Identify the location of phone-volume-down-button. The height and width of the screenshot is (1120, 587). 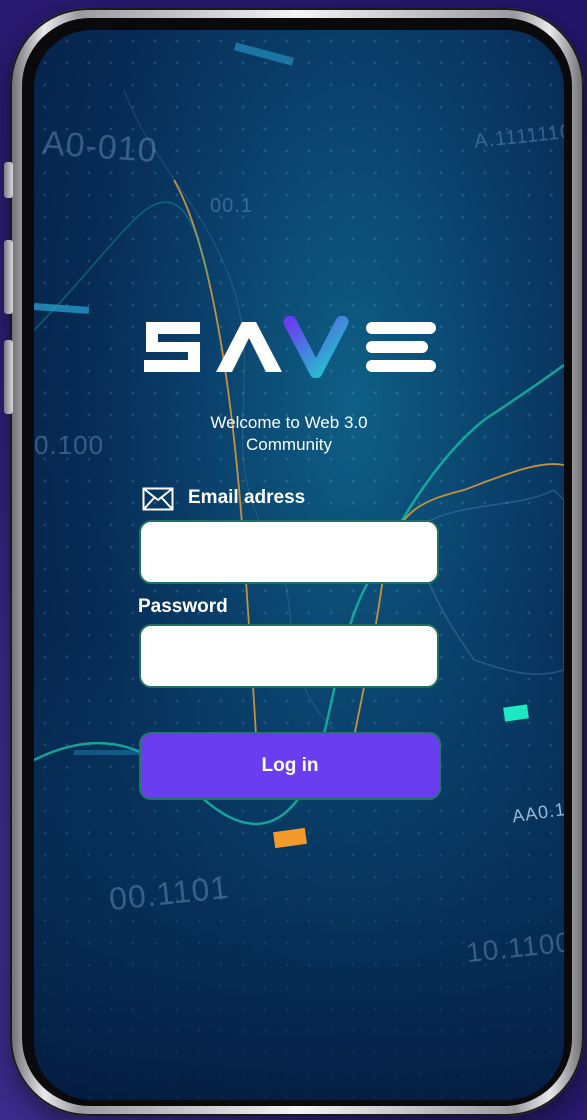
(8, 377).